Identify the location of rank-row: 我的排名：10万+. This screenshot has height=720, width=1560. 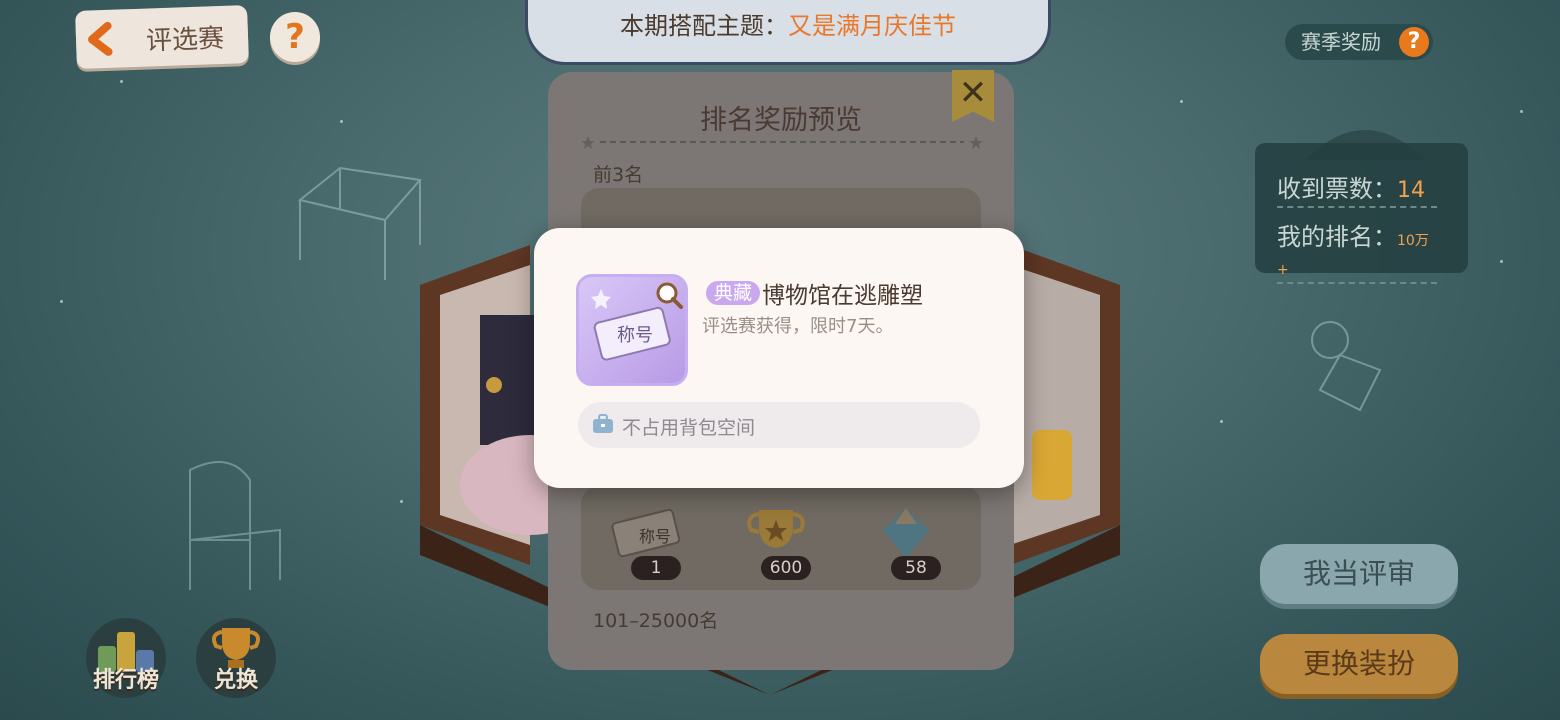
(1357, 250).